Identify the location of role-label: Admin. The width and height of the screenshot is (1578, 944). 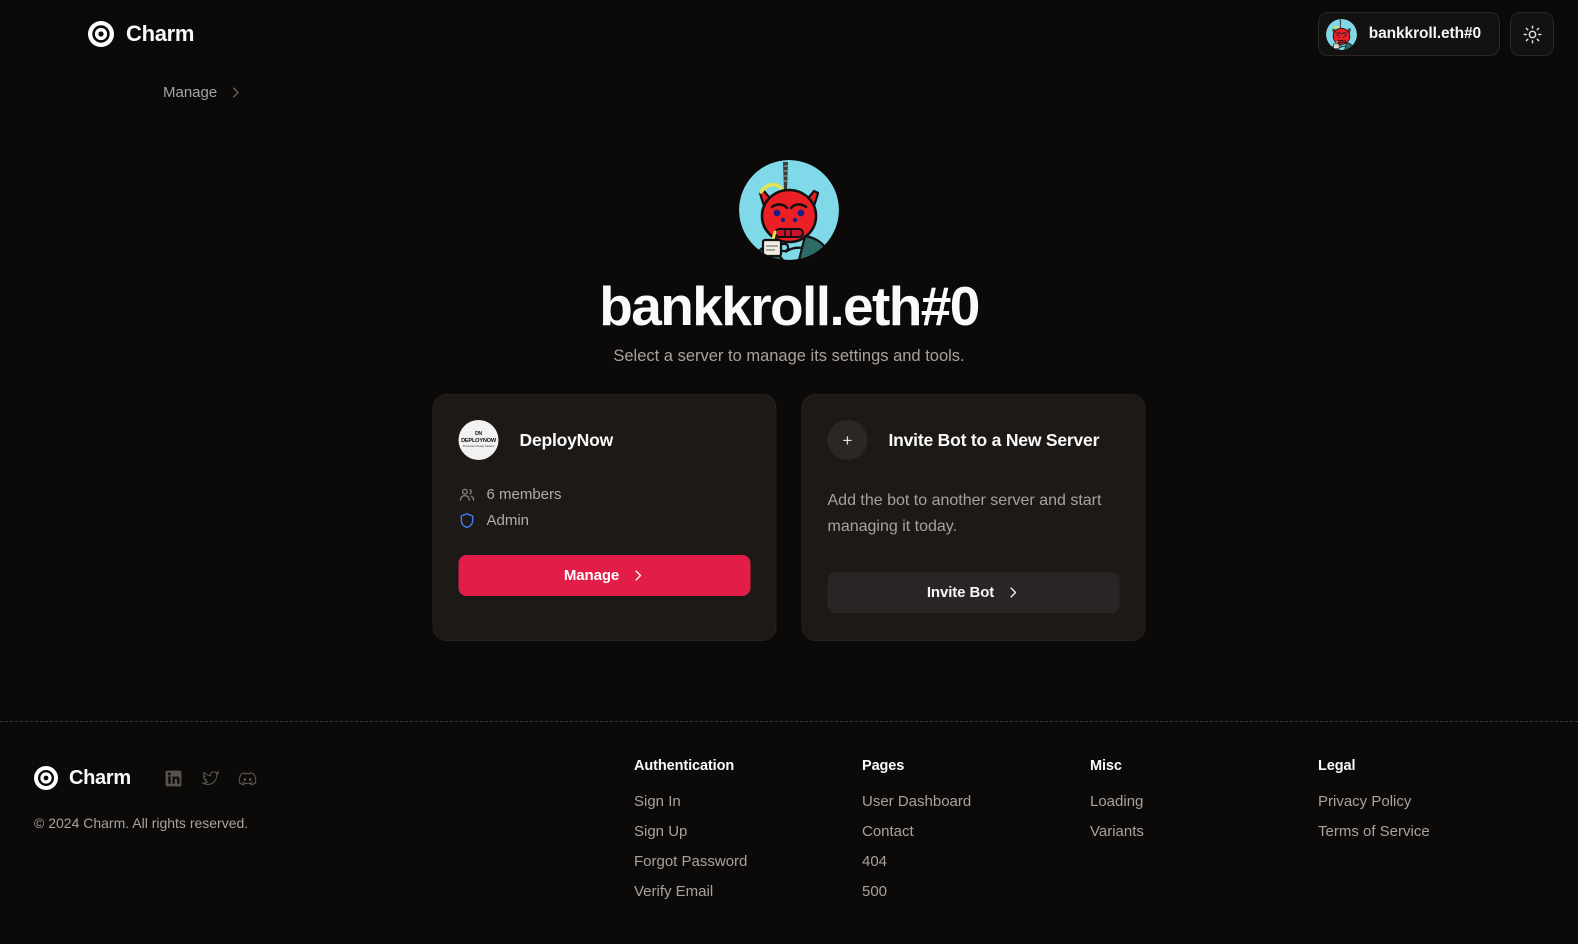
(508, 520).